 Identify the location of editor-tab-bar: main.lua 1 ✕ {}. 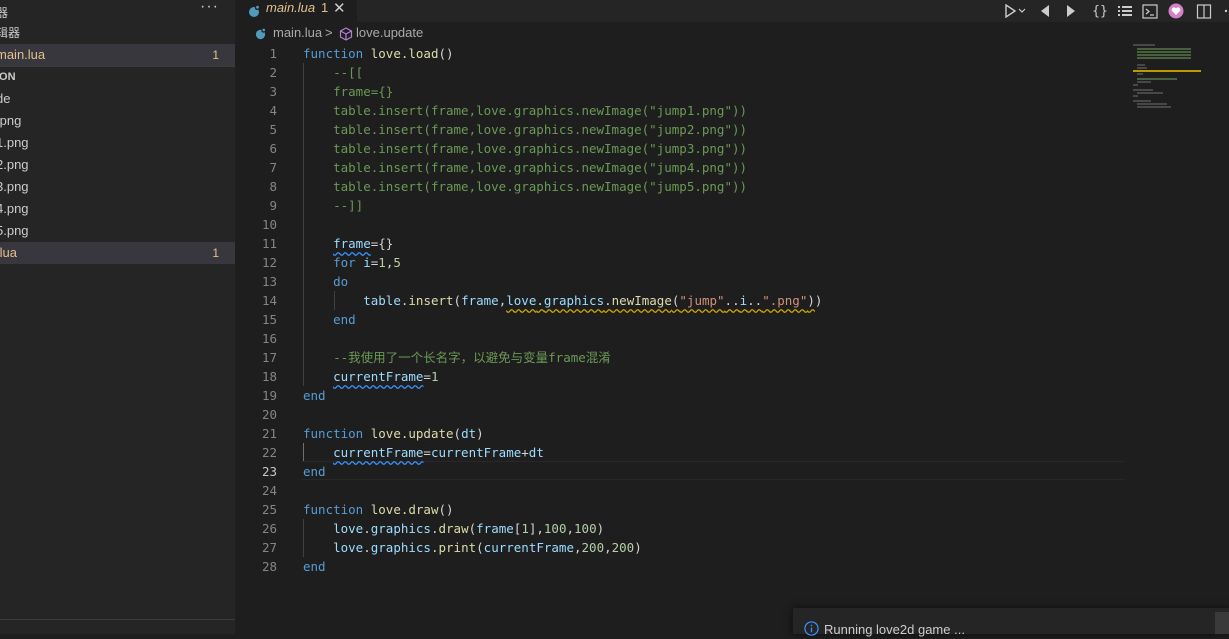
(732, 11).